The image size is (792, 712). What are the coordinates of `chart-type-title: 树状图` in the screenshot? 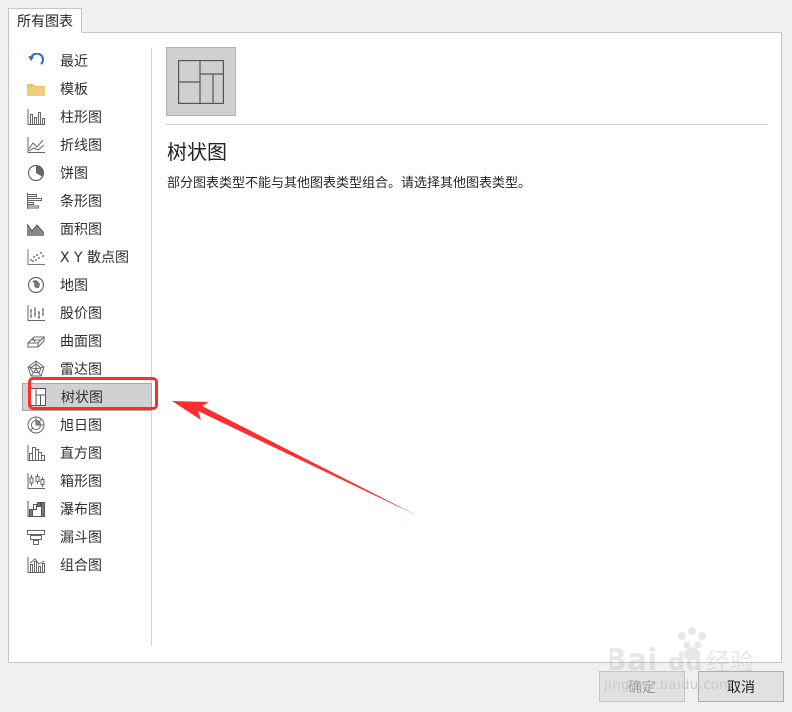 It's located at (197, 152).